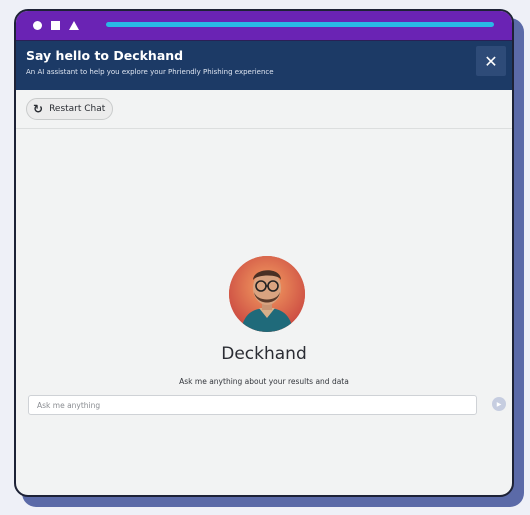  What do you see at coordinates (37, 25) in the screenshot?
I see `circle-control-icon` at bounding box center [37, 25].